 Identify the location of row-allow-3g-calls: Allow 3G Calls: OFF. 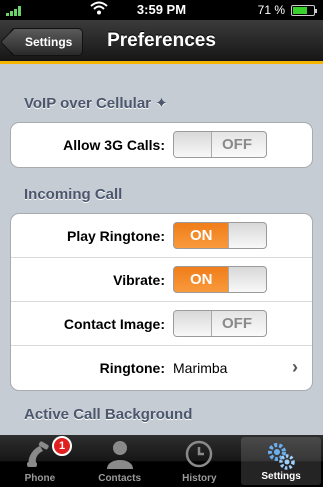
(161, 145).